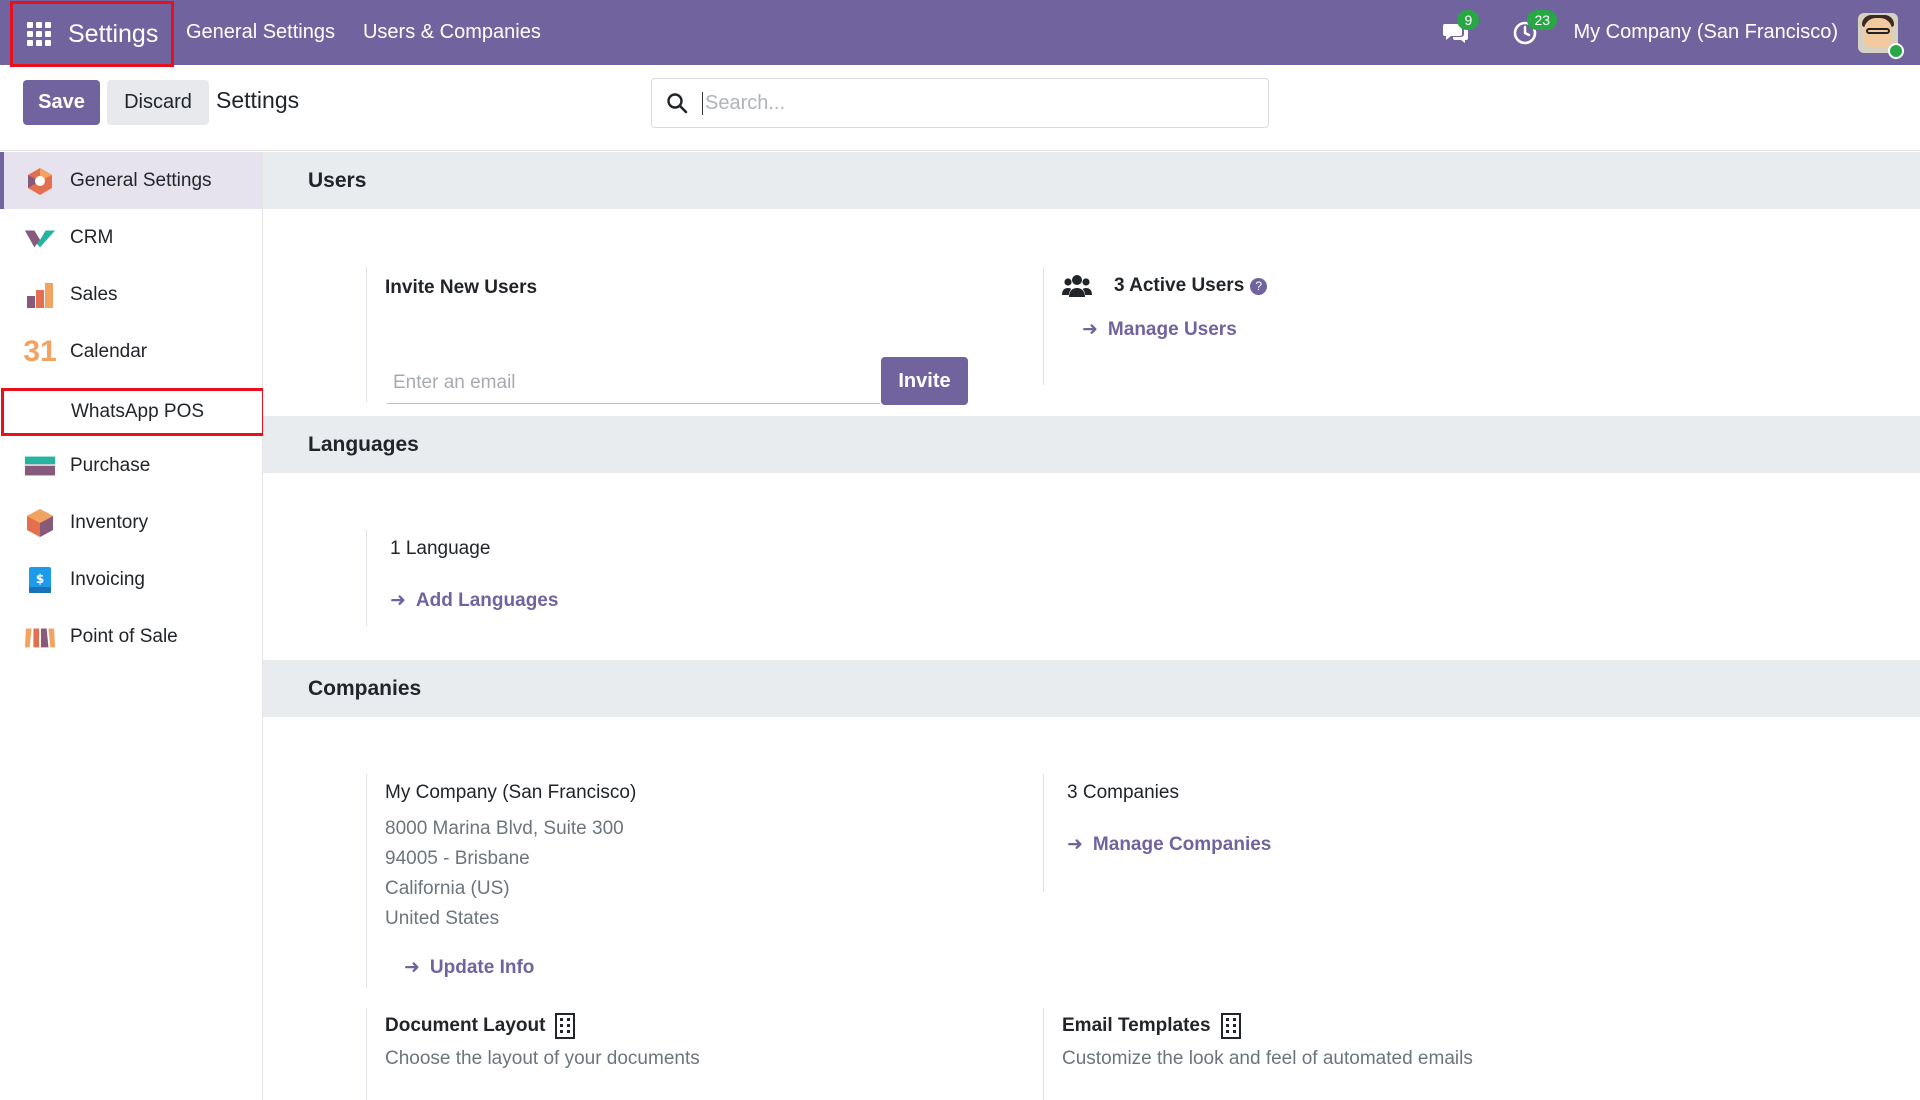 The image size is (1920, 1100). I want to click on sidebar-item-invoicing: $ Invoicing, so click(131, 579).